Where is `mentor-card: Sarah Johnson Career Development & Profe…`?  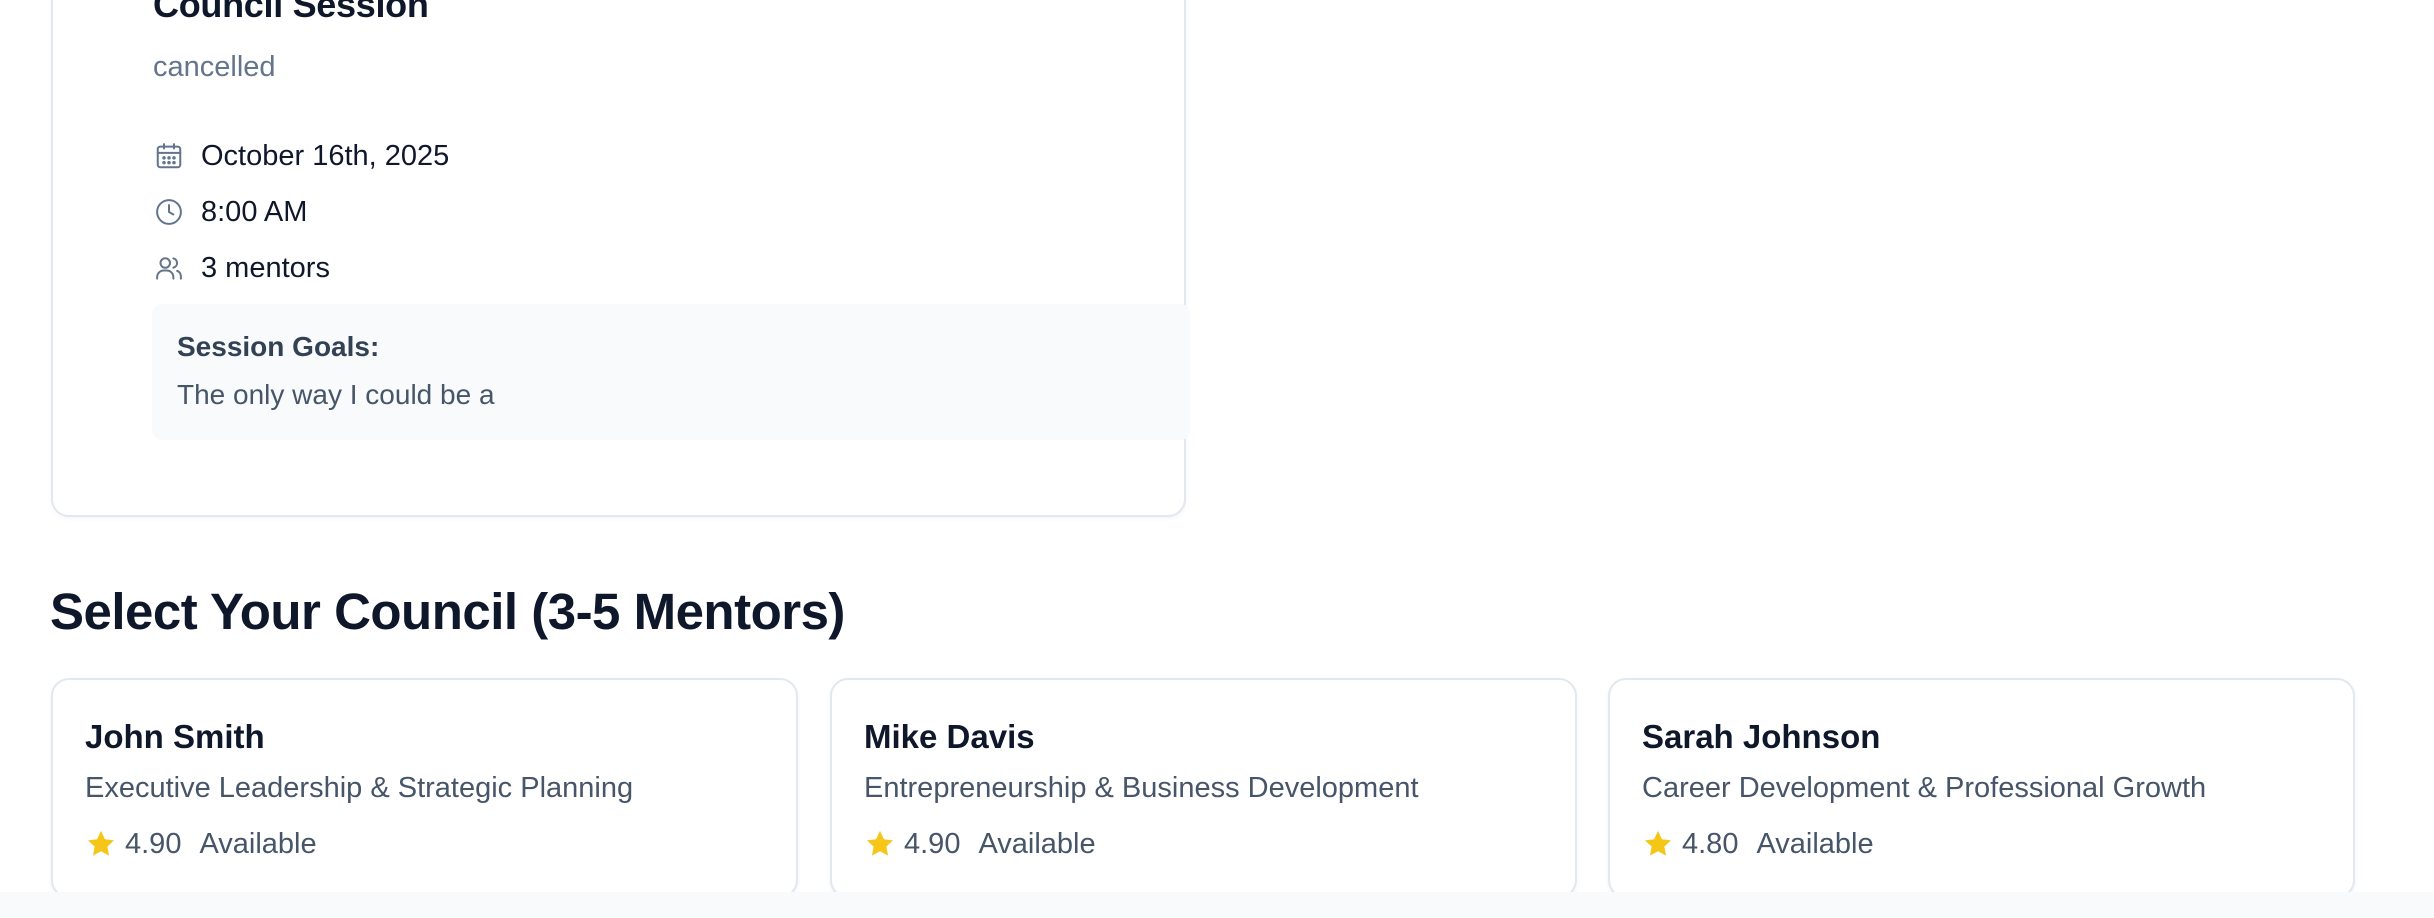 mentor-card: Sarah Johnson Career Development & Profe… is located at coordinates (1981, 788).